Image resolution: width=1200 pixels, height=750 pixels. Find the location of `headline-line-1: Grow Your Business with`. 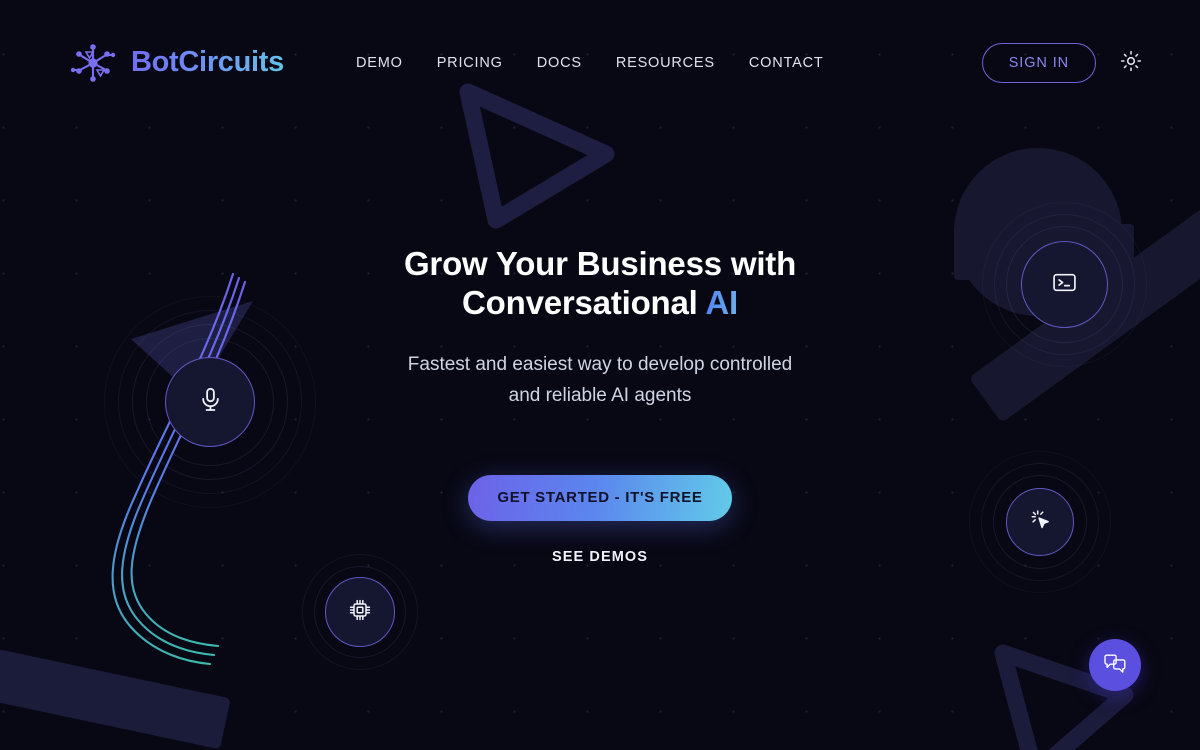

headline-line-1: Grow Your Business with is located at coordinates (600, 263).